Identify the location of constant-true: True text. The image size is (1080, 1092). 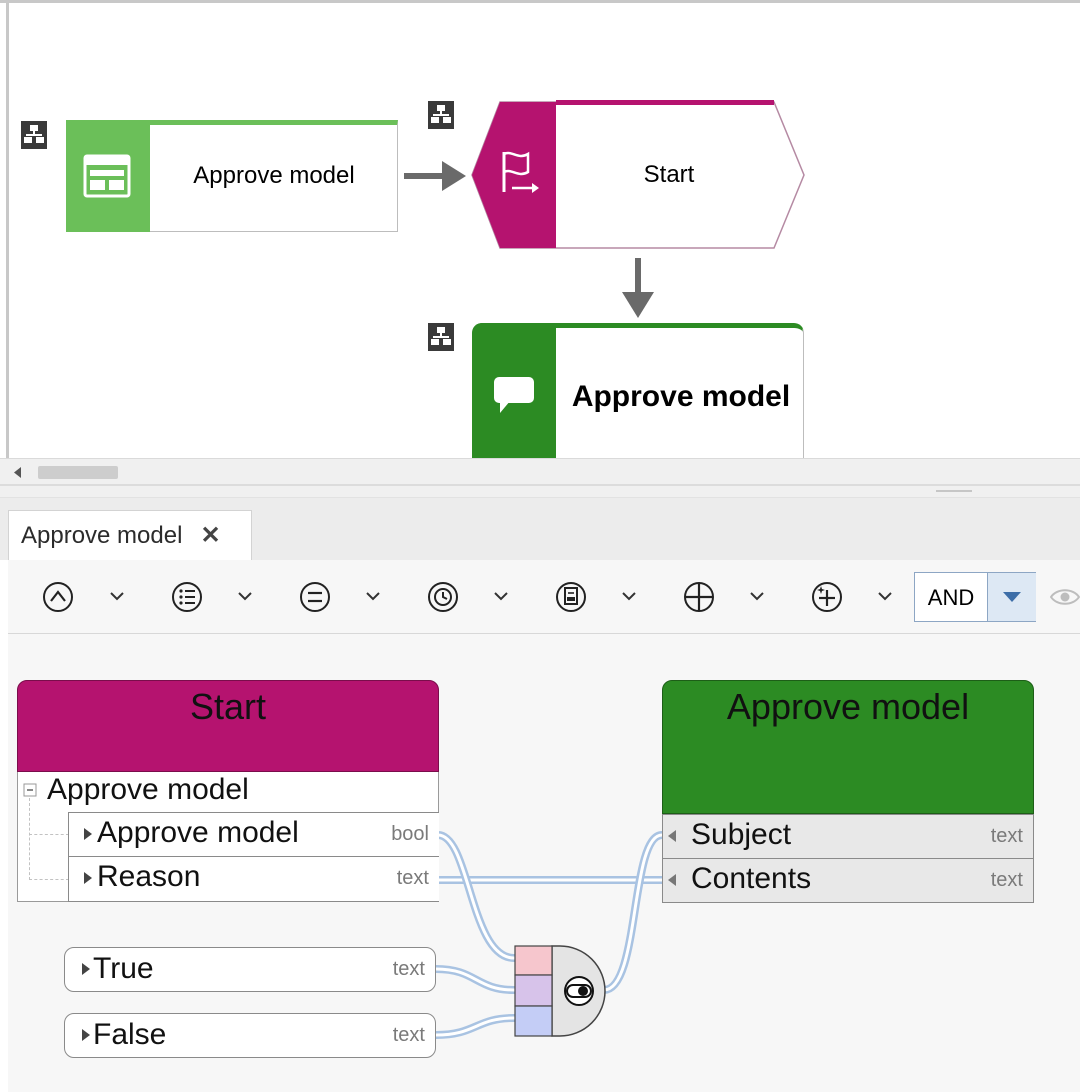
(250, 969).